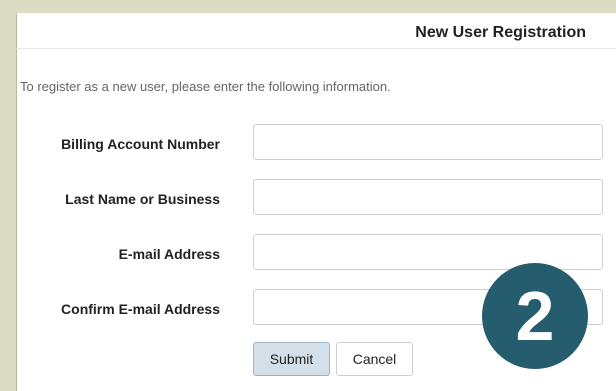  I want to click on step-number-badge: 2, so click(535, 316).